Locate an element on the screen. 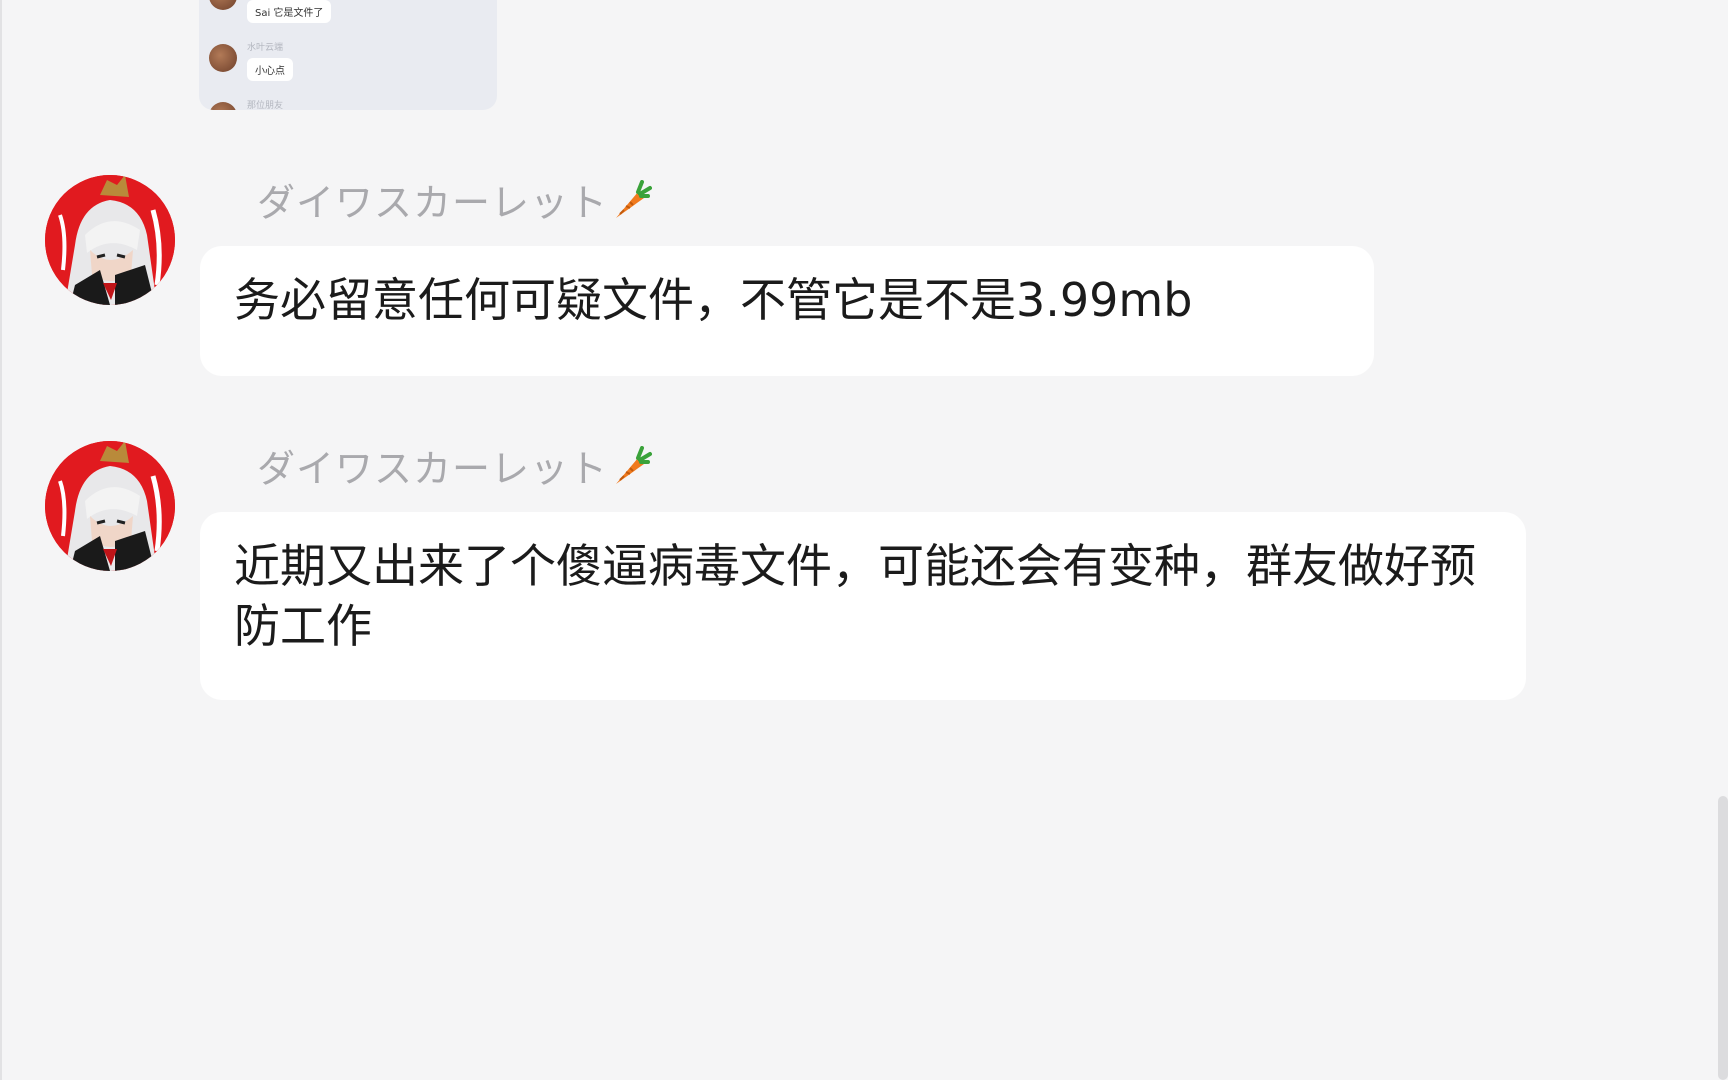  preview-message-text: 小心点 is located at coordinates (270, 69).